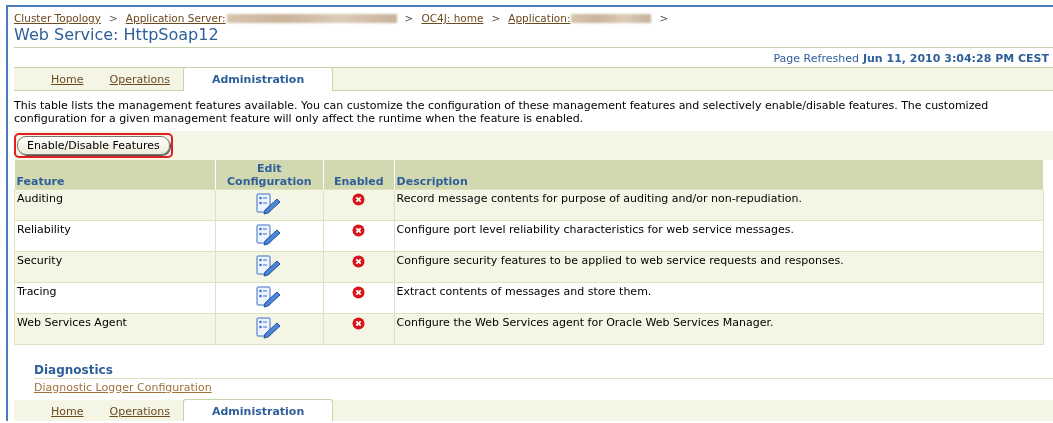  What do you see at coordinates (57, 18) in the screenshot?
I see `breadcrumb-link: Cluster Topology` at bounding box center [57, 18].